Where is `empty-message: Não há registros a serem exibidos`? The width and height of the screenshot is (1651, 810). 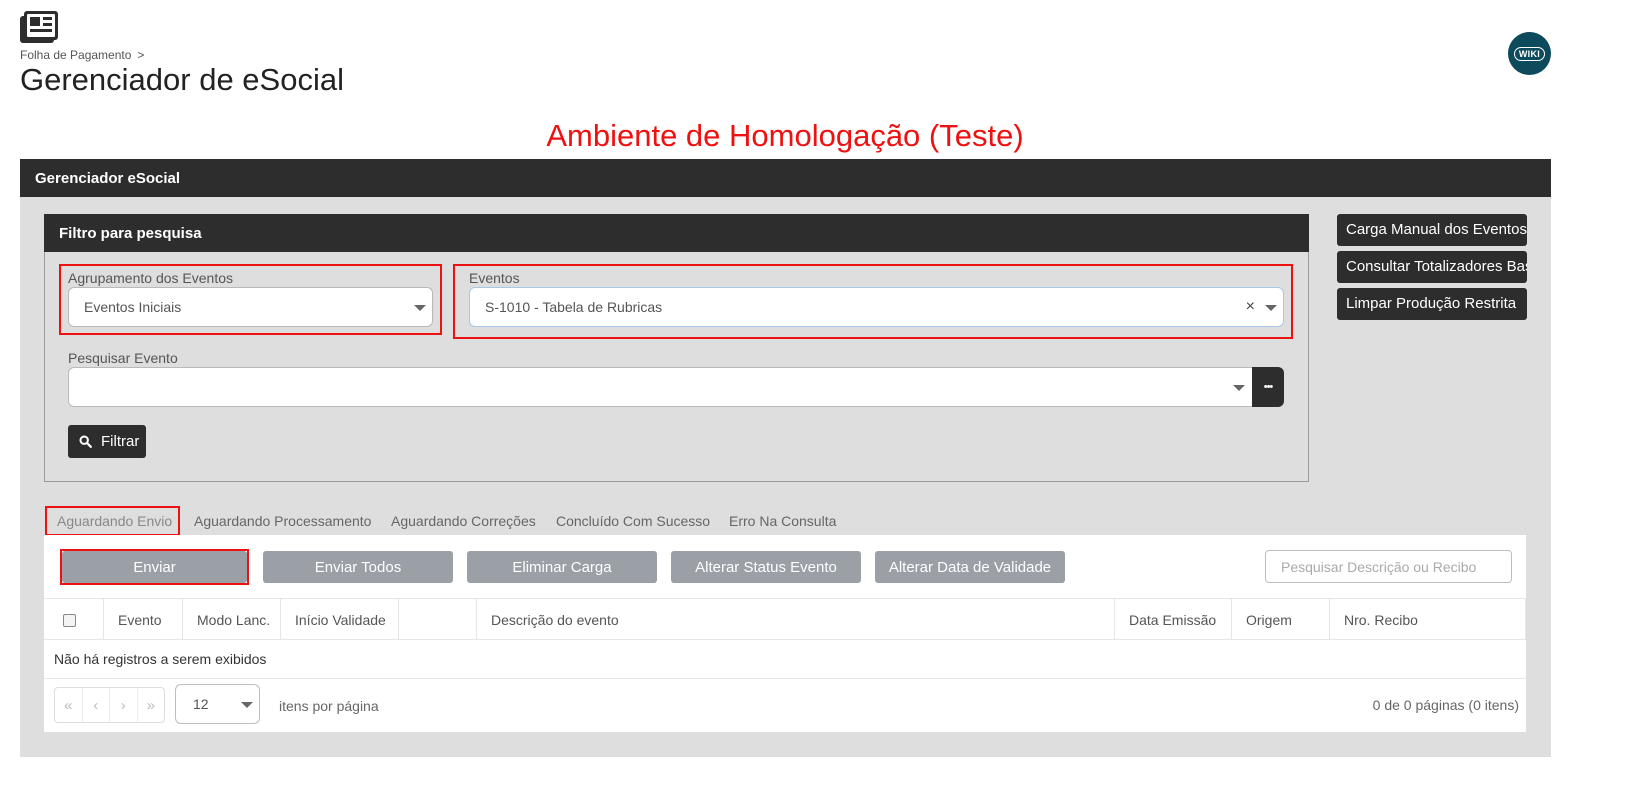
empty-message: Não há registros a serem exibidos is located at coordinates (160, 659).